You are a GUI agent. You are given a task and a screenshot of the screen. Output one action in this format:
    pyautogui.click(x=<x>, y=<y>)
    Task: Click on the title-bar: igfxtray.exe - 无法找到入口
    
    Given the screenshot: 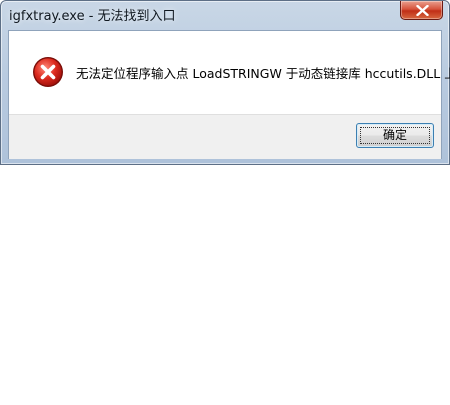 What is the action you would take?
    pyautogui.click(x=225, y=14)
    